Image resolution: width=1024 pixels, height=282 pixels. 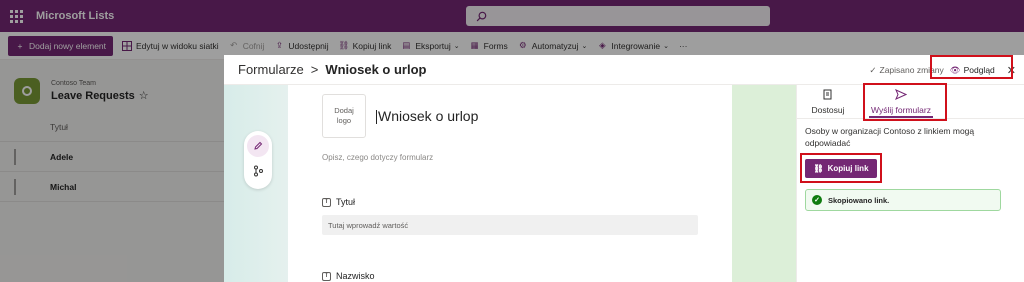 I want to click on field-label-title: T Tytuł, so click(x=338, y=202).